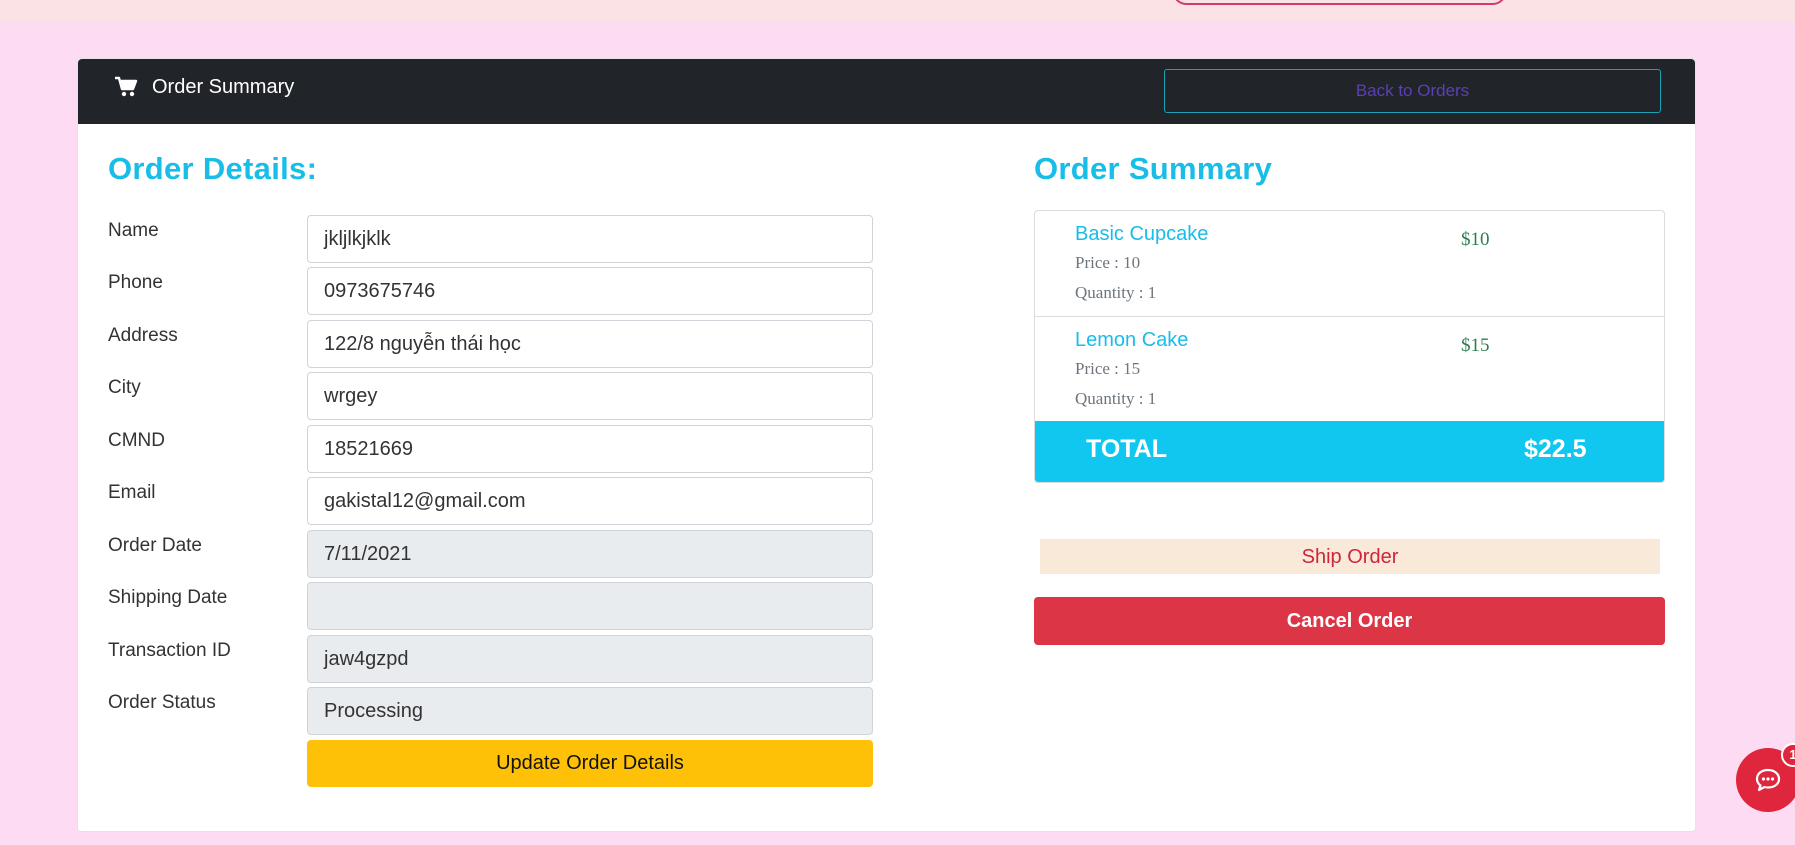 Image resolution: width=1795 pixels, height=845 pixels. I want to click on item-price-line: Price : 15, so click(1108, 368).